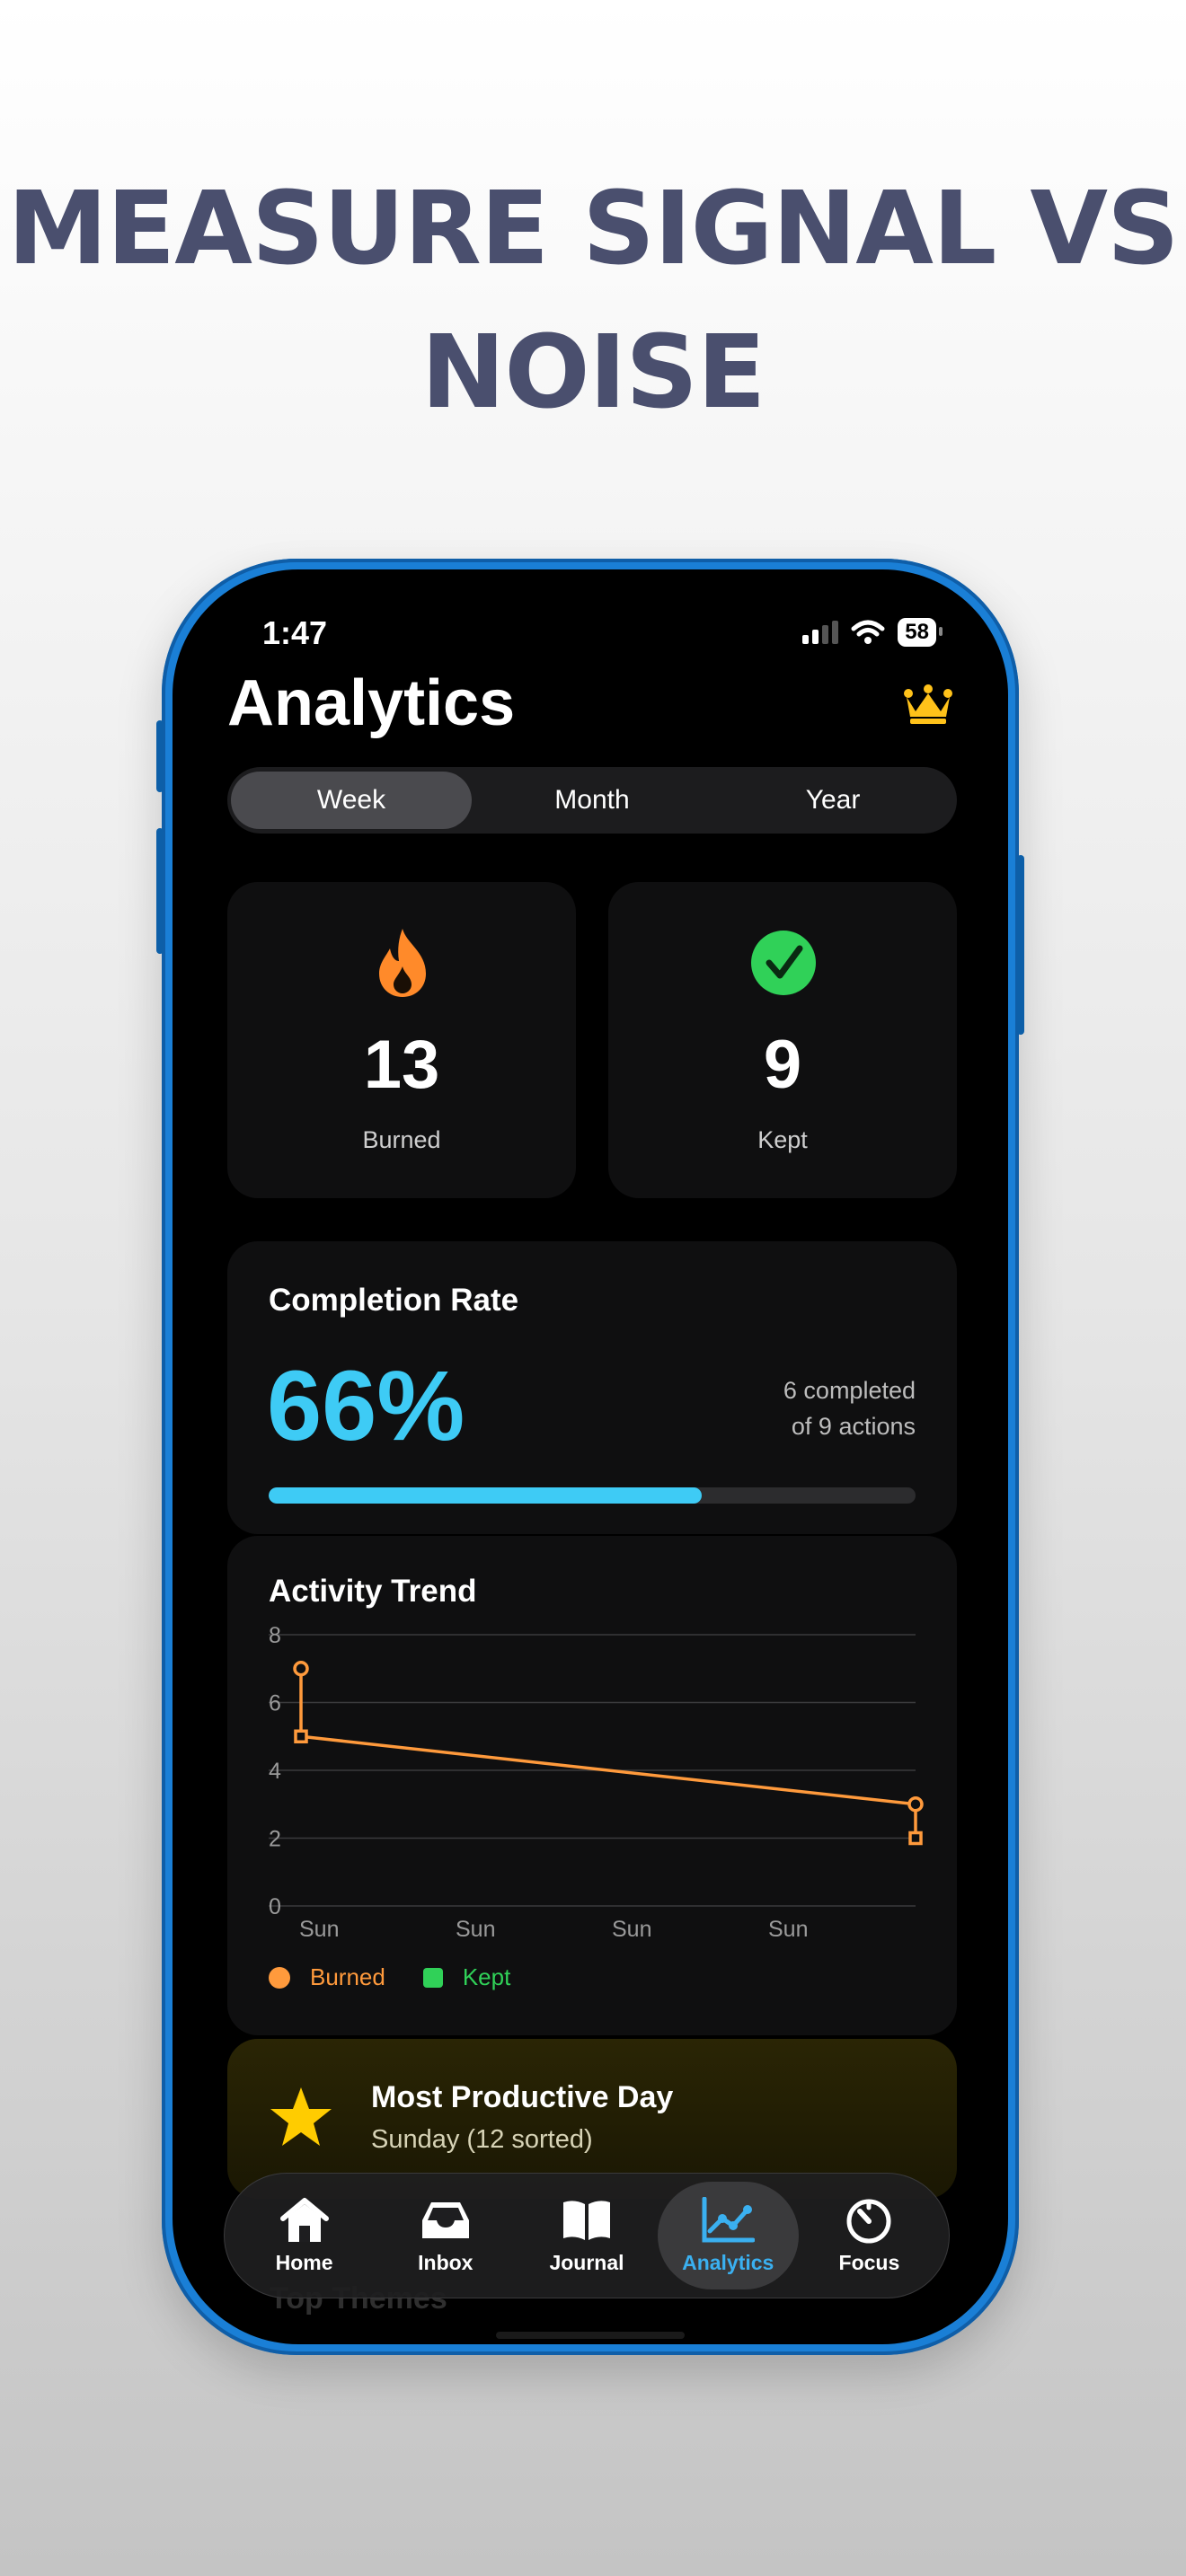 The width and height of the screenshot is (1186, 2576). What do you see at coordinates (832, 800) in the screenshot?
I see `segment-year: Year` at bounding box center [832, 800].